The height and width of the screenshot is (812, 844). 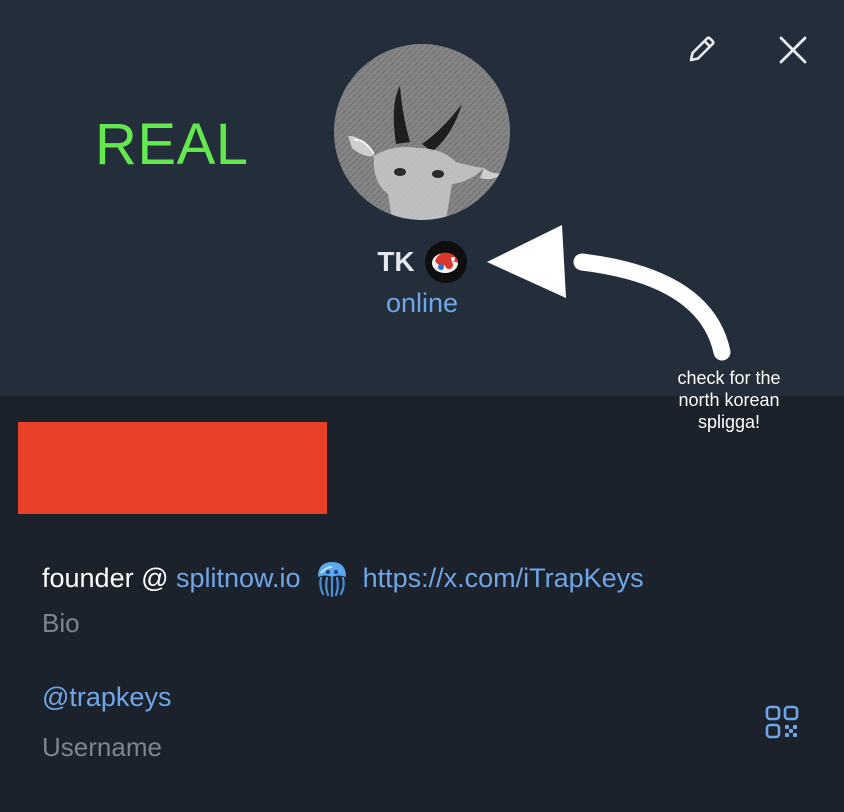 What do you see at coordinates (172, 468) in the screenshot?
I see `redaction-block` at bounding box center [172, 468].